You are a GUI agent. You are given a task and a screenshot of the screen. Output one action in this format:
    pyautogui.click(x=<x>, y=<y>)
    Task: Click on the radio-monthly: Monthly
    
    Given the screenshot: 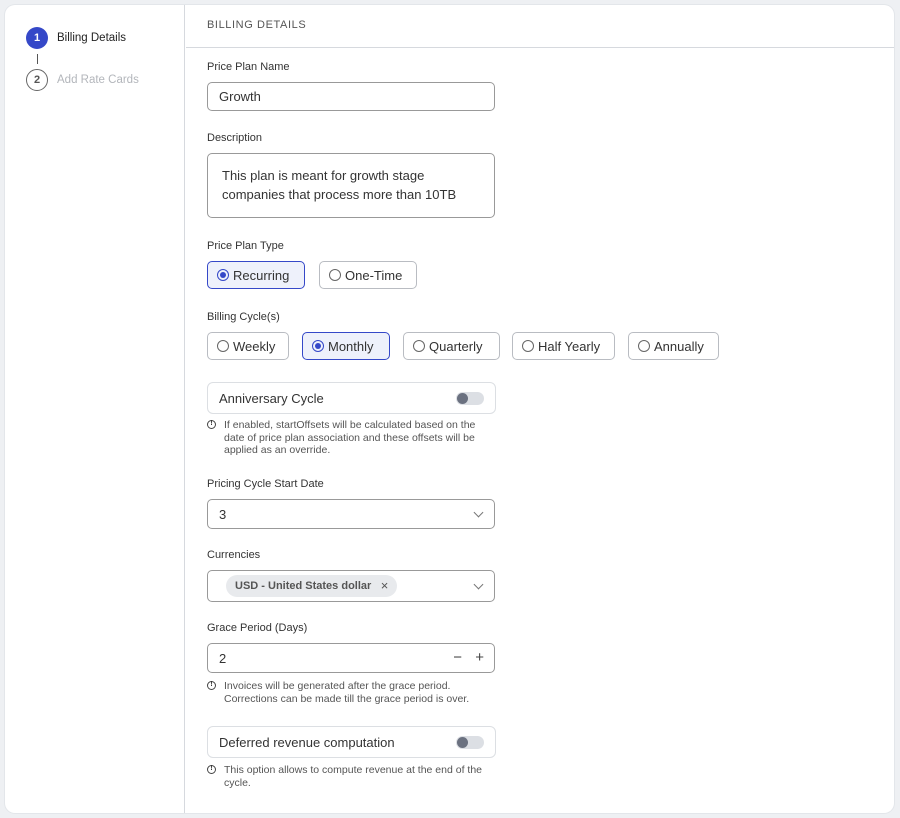 What is the action you would take?
    pyautogui.click(x=346, y=346)
    